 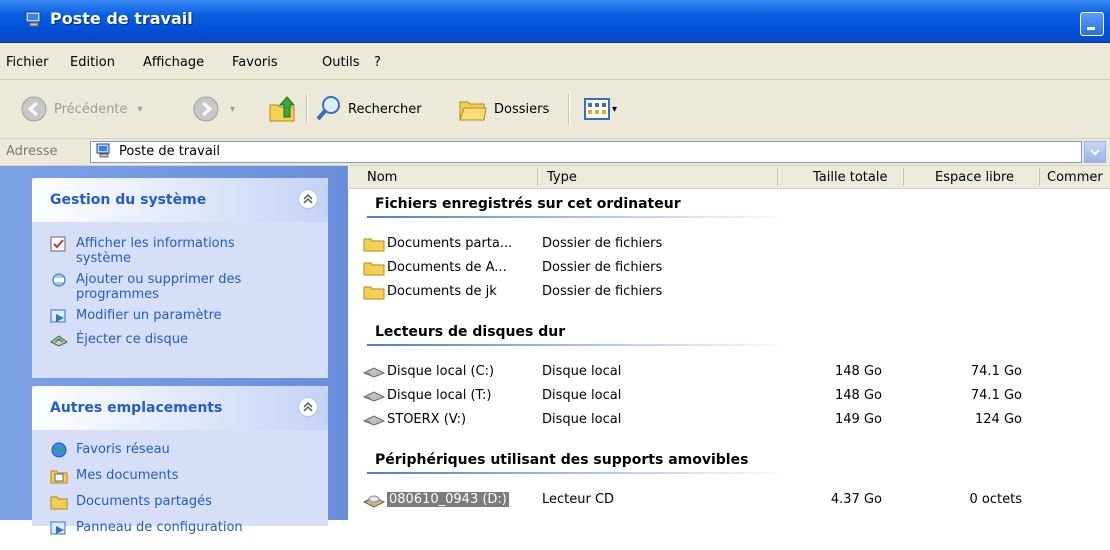 I want to click on place-label: Mes documents, so click(x=127, y=475).